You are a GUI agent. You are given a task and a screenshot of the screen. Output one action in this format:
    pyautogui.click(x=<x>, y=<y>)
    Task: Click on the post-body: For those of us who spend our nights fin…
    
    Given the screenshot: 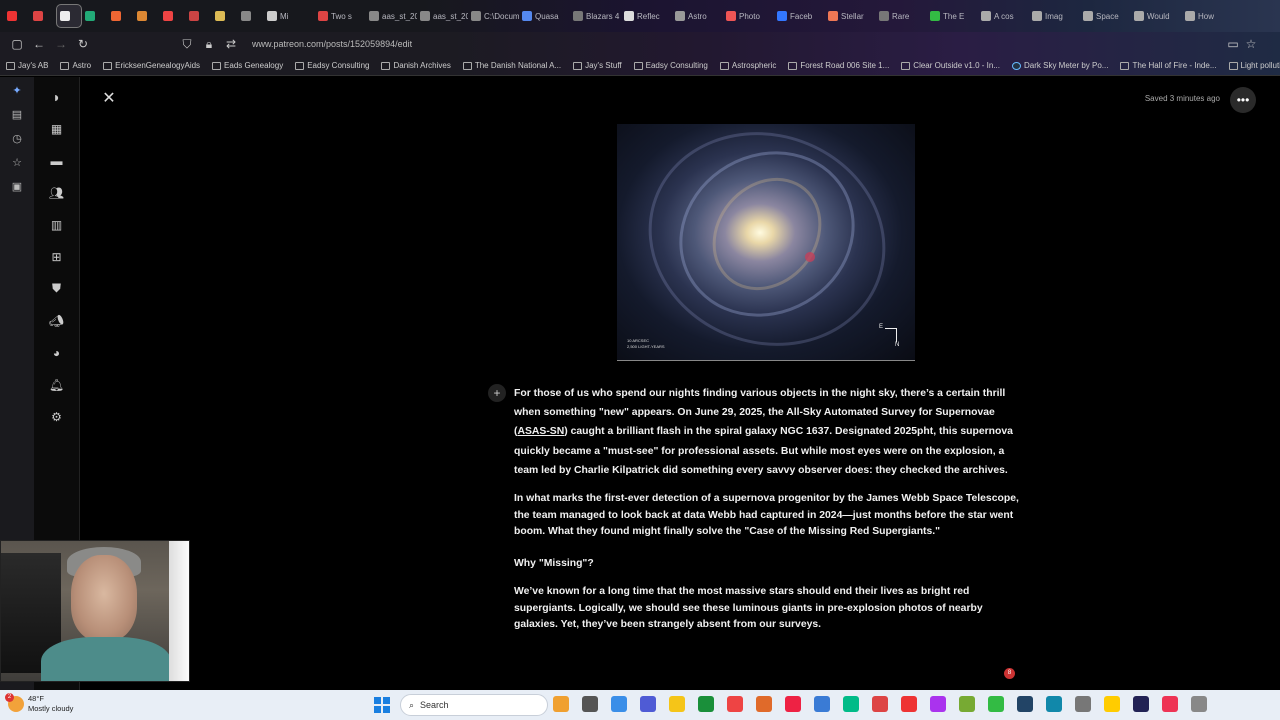 What is the action you would take?
    pyautogui.click(x=769, y=515)
    